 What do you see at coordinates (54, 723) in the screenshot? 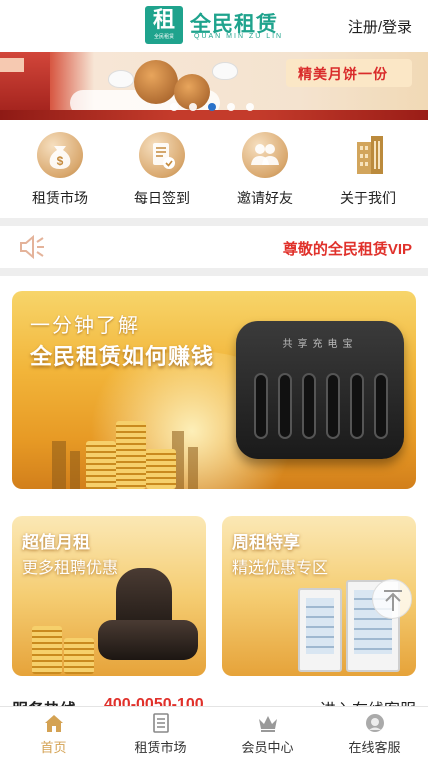
I see `home-icon` at bounding box center [54, 723].